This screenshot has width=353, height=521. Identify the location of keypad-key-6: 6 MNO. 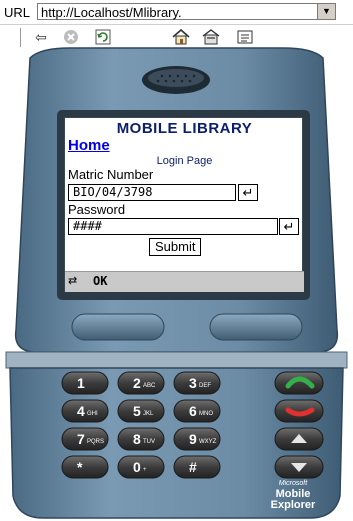
(197, 411).